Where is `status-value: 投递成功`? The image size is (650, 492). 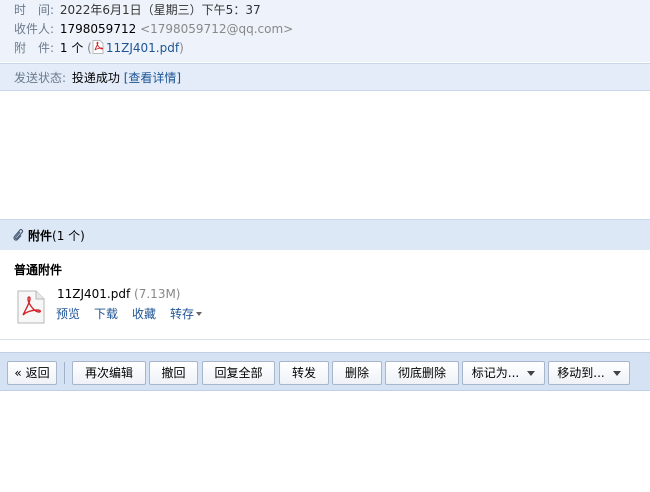 status-value: 投递成功 is located at coordinates (95, 78).